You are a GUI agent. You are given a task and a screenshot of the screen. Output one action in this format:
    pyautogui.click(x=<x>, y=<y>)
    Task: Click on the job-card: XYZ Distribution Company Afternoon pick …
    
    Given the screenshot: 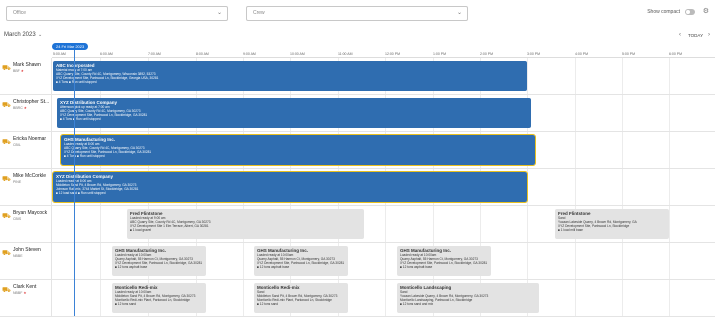 What is the action you would take?
    pyautogui.click(x=294, y=113)
    